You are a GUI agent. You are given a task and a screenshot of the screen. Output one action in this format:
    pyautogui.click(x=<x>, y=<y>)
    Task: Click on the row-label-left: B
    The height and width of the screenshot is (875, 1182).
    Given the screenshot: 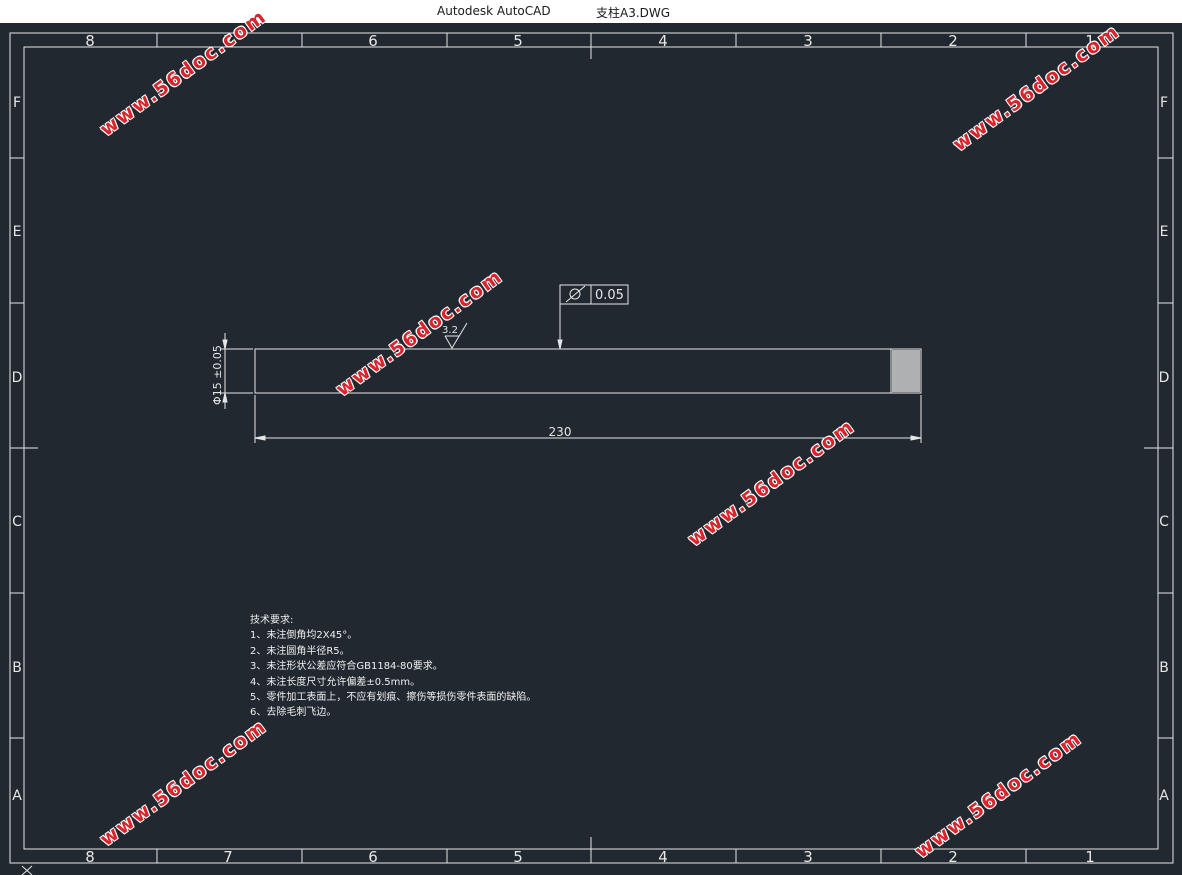 What is the action you would take?
    pyautogui.click(x=17, y=668)
    